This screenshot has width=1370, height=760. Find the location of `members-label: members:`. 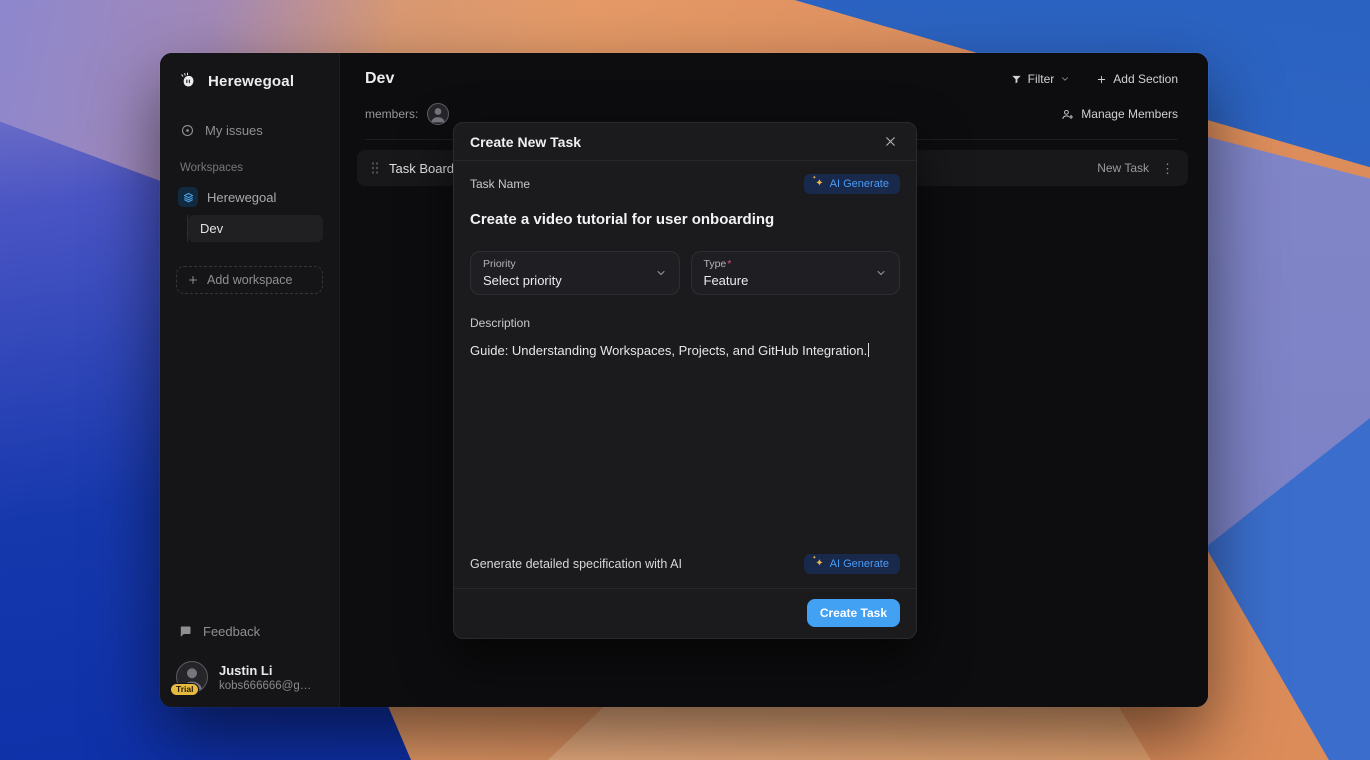

members-label: members: is located at coordinates (392, 114).